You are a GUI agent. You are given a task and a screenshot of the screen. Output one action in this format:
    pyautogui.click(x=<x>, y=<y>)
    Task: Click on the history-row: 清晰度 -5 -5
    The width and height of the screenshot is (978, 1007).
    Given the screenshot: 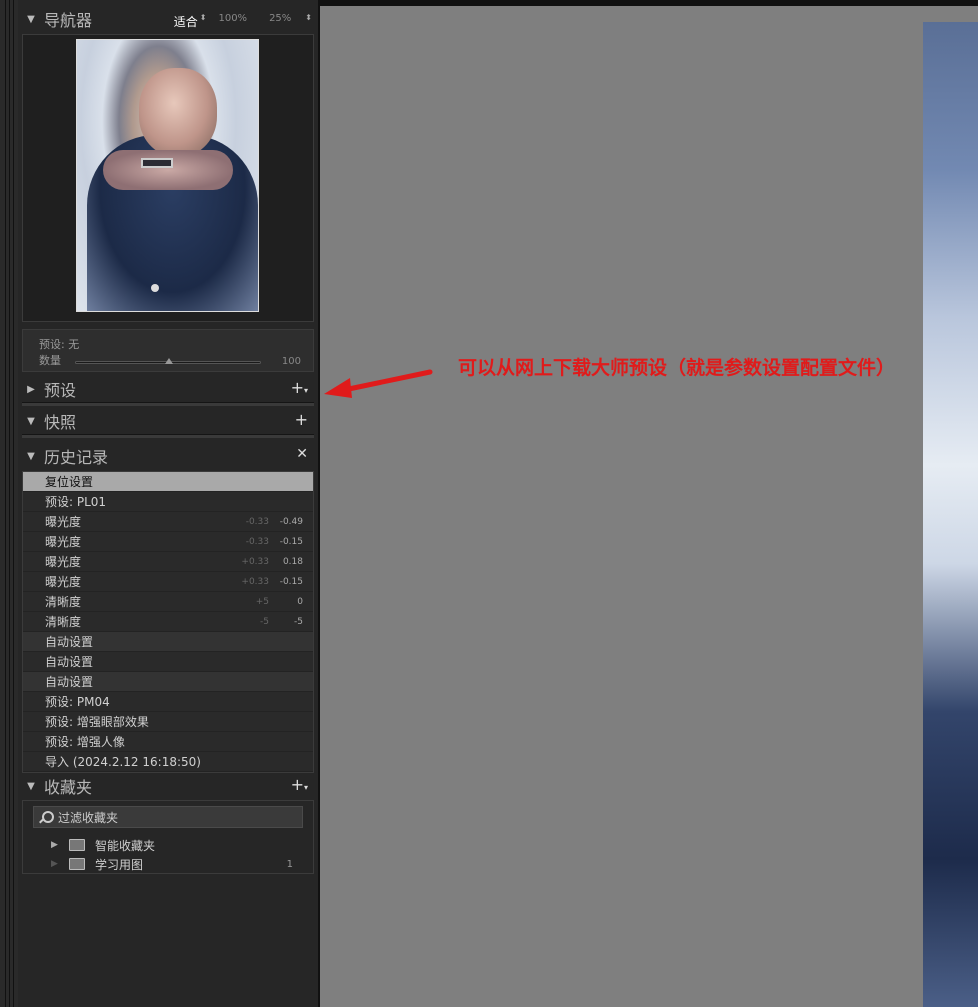 What is the action you would take?
    pyautogui.click(x=168, y=622)
    